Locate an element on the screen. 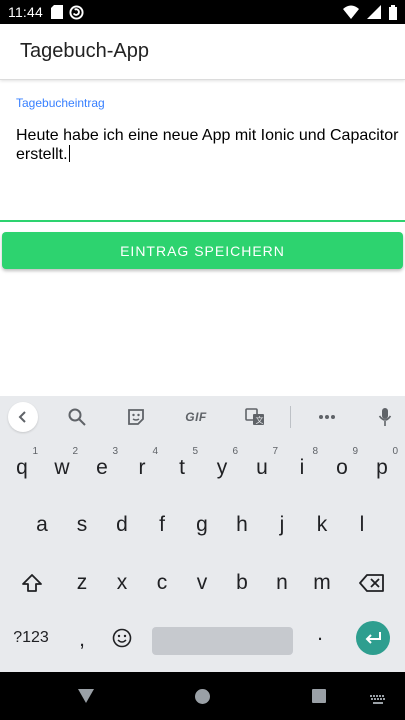 This screenshot has height=720, width=405. key-label: b is located at coordinates (242, 582).